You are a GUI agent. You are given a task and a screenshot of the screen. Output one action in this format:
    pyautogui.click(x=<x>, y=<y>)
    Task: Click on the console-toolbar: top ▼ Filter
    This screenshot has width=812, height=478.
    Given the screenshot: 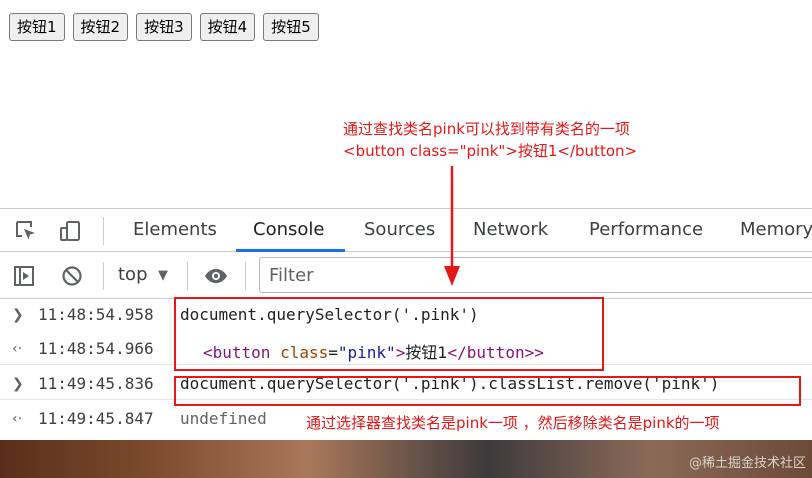 What is the action you would take?
    pyautogui.click(x=406, y=276)
    